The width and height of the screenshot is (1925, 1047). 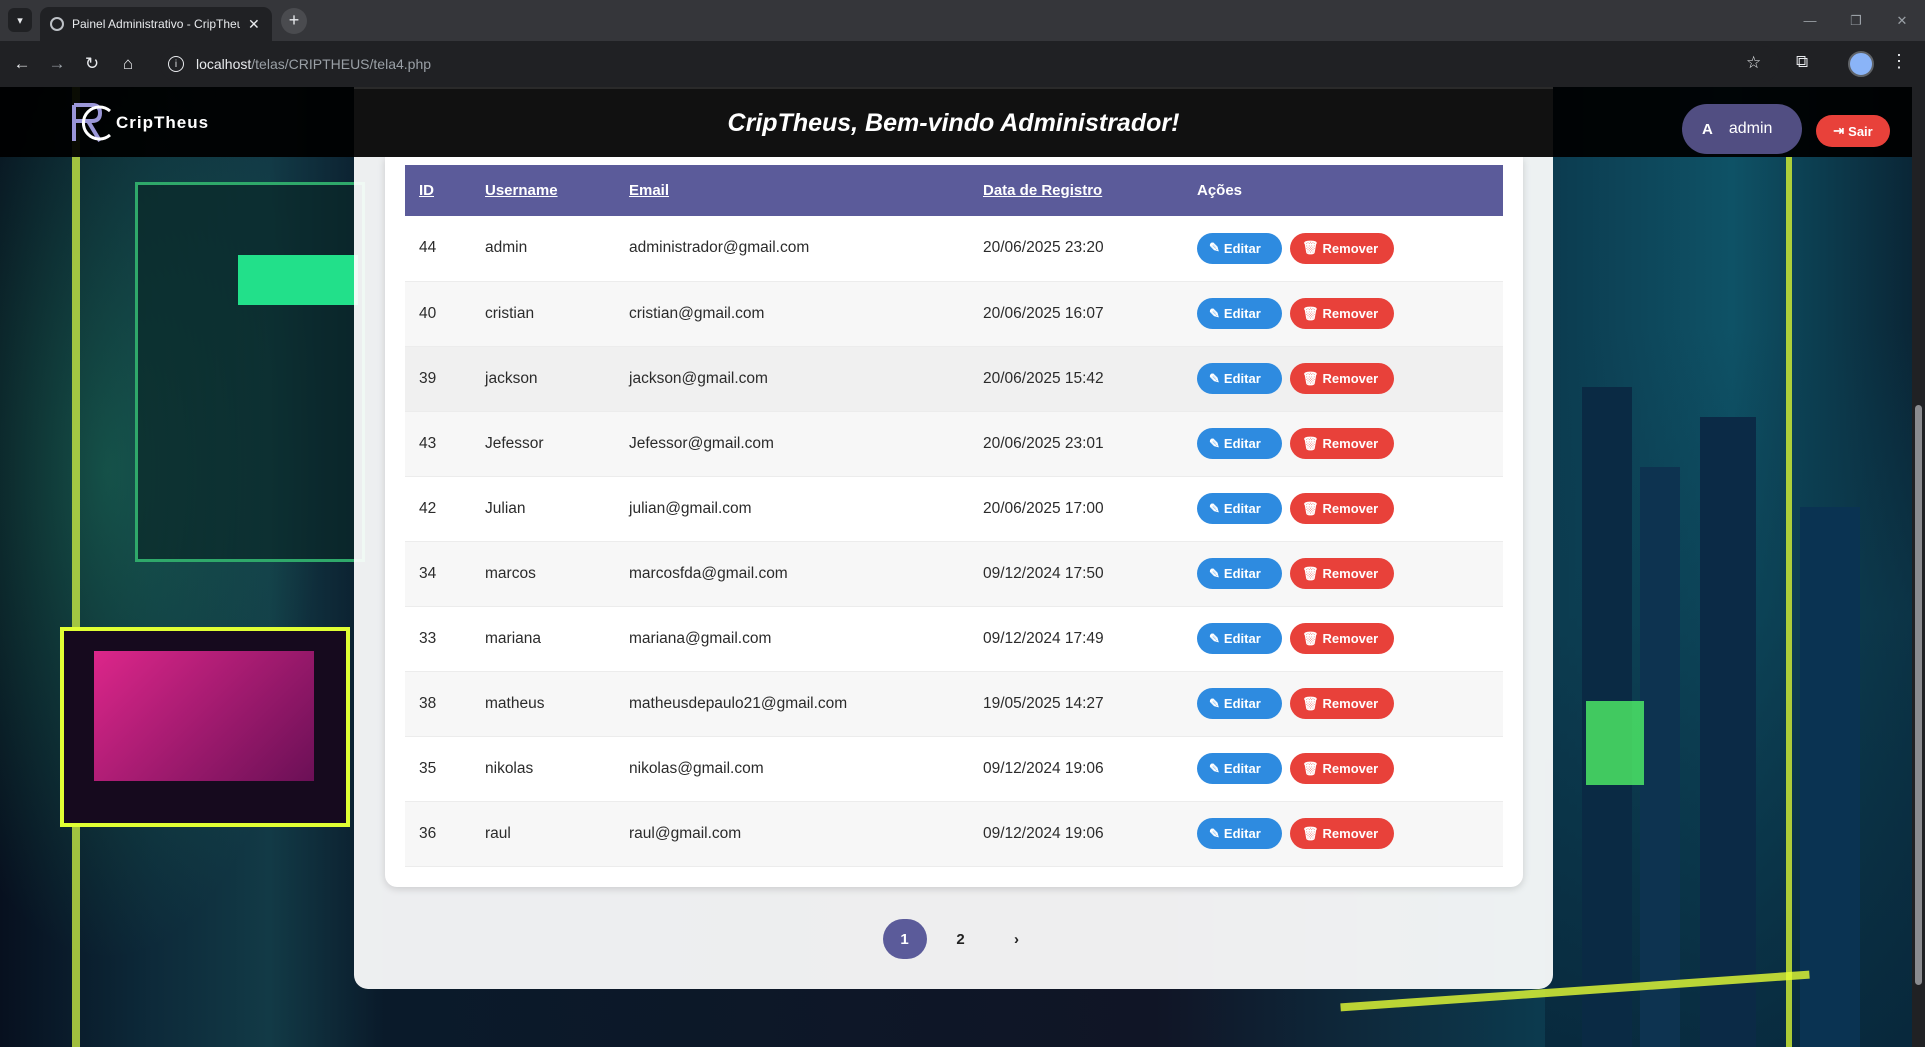 I want to click on cell-email: Jefessor@gmail.com, so click(x=701, y=443).